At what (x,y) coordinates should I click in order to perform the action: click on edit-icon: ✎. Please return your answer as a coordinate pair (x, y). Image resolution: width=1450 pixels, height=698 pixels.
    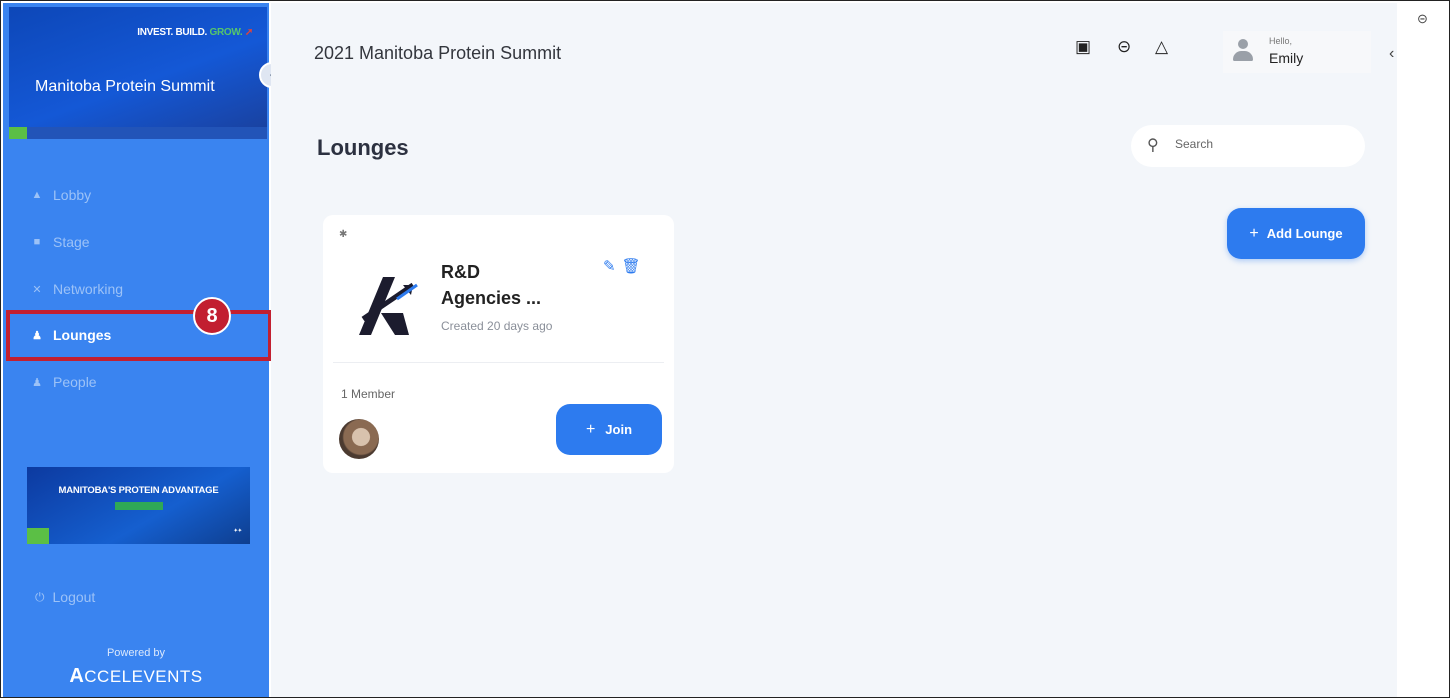
    Looking at the image, I should click on (609, 266).